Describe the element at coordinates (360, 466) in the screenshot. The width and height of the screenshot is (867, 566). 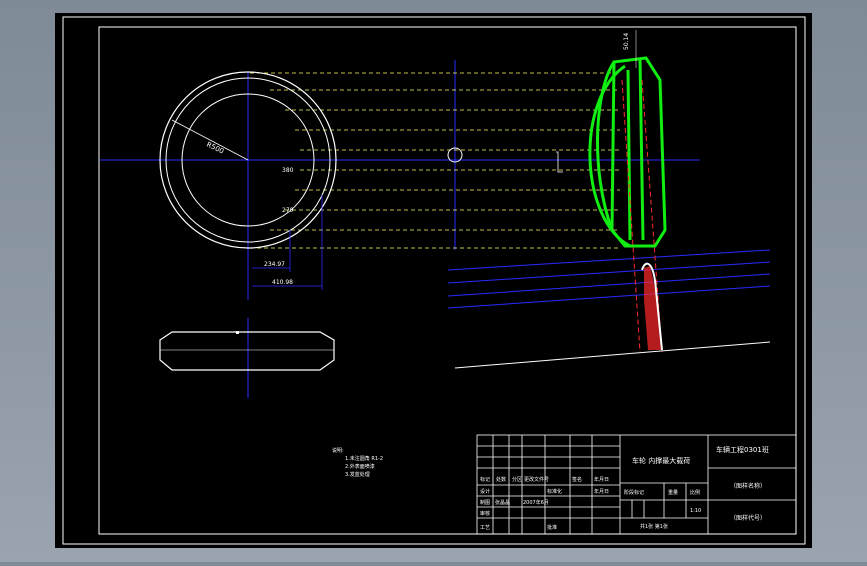
I see `notes-line2: 2.外表面喷漆` at that location.